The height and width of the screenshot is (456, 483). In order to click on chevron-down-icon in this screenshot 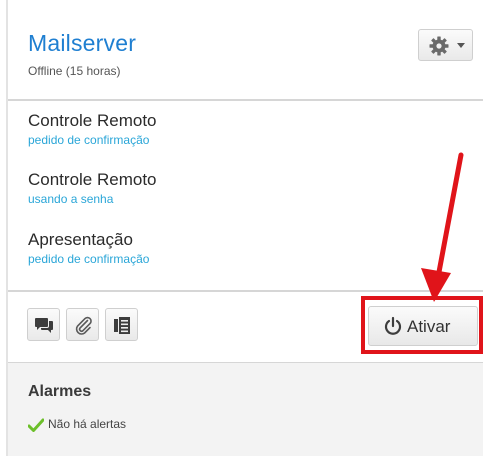, I will do `click(461, 45)`.